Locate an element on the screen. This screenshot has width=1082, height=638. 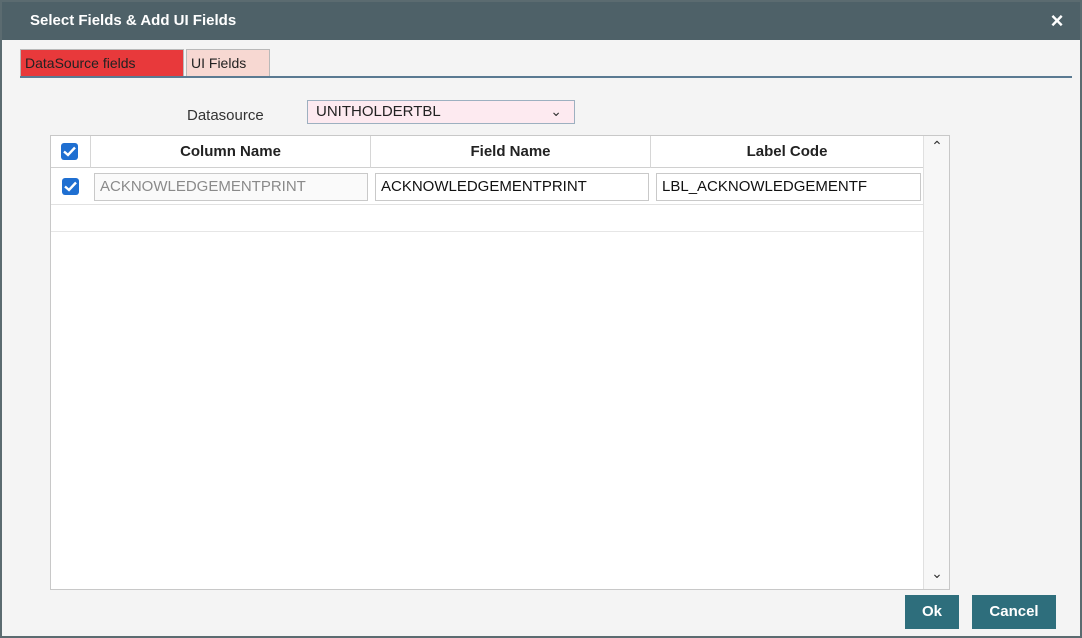
scroll-up-icon: ⌃ is located at coordinates (937, 149).